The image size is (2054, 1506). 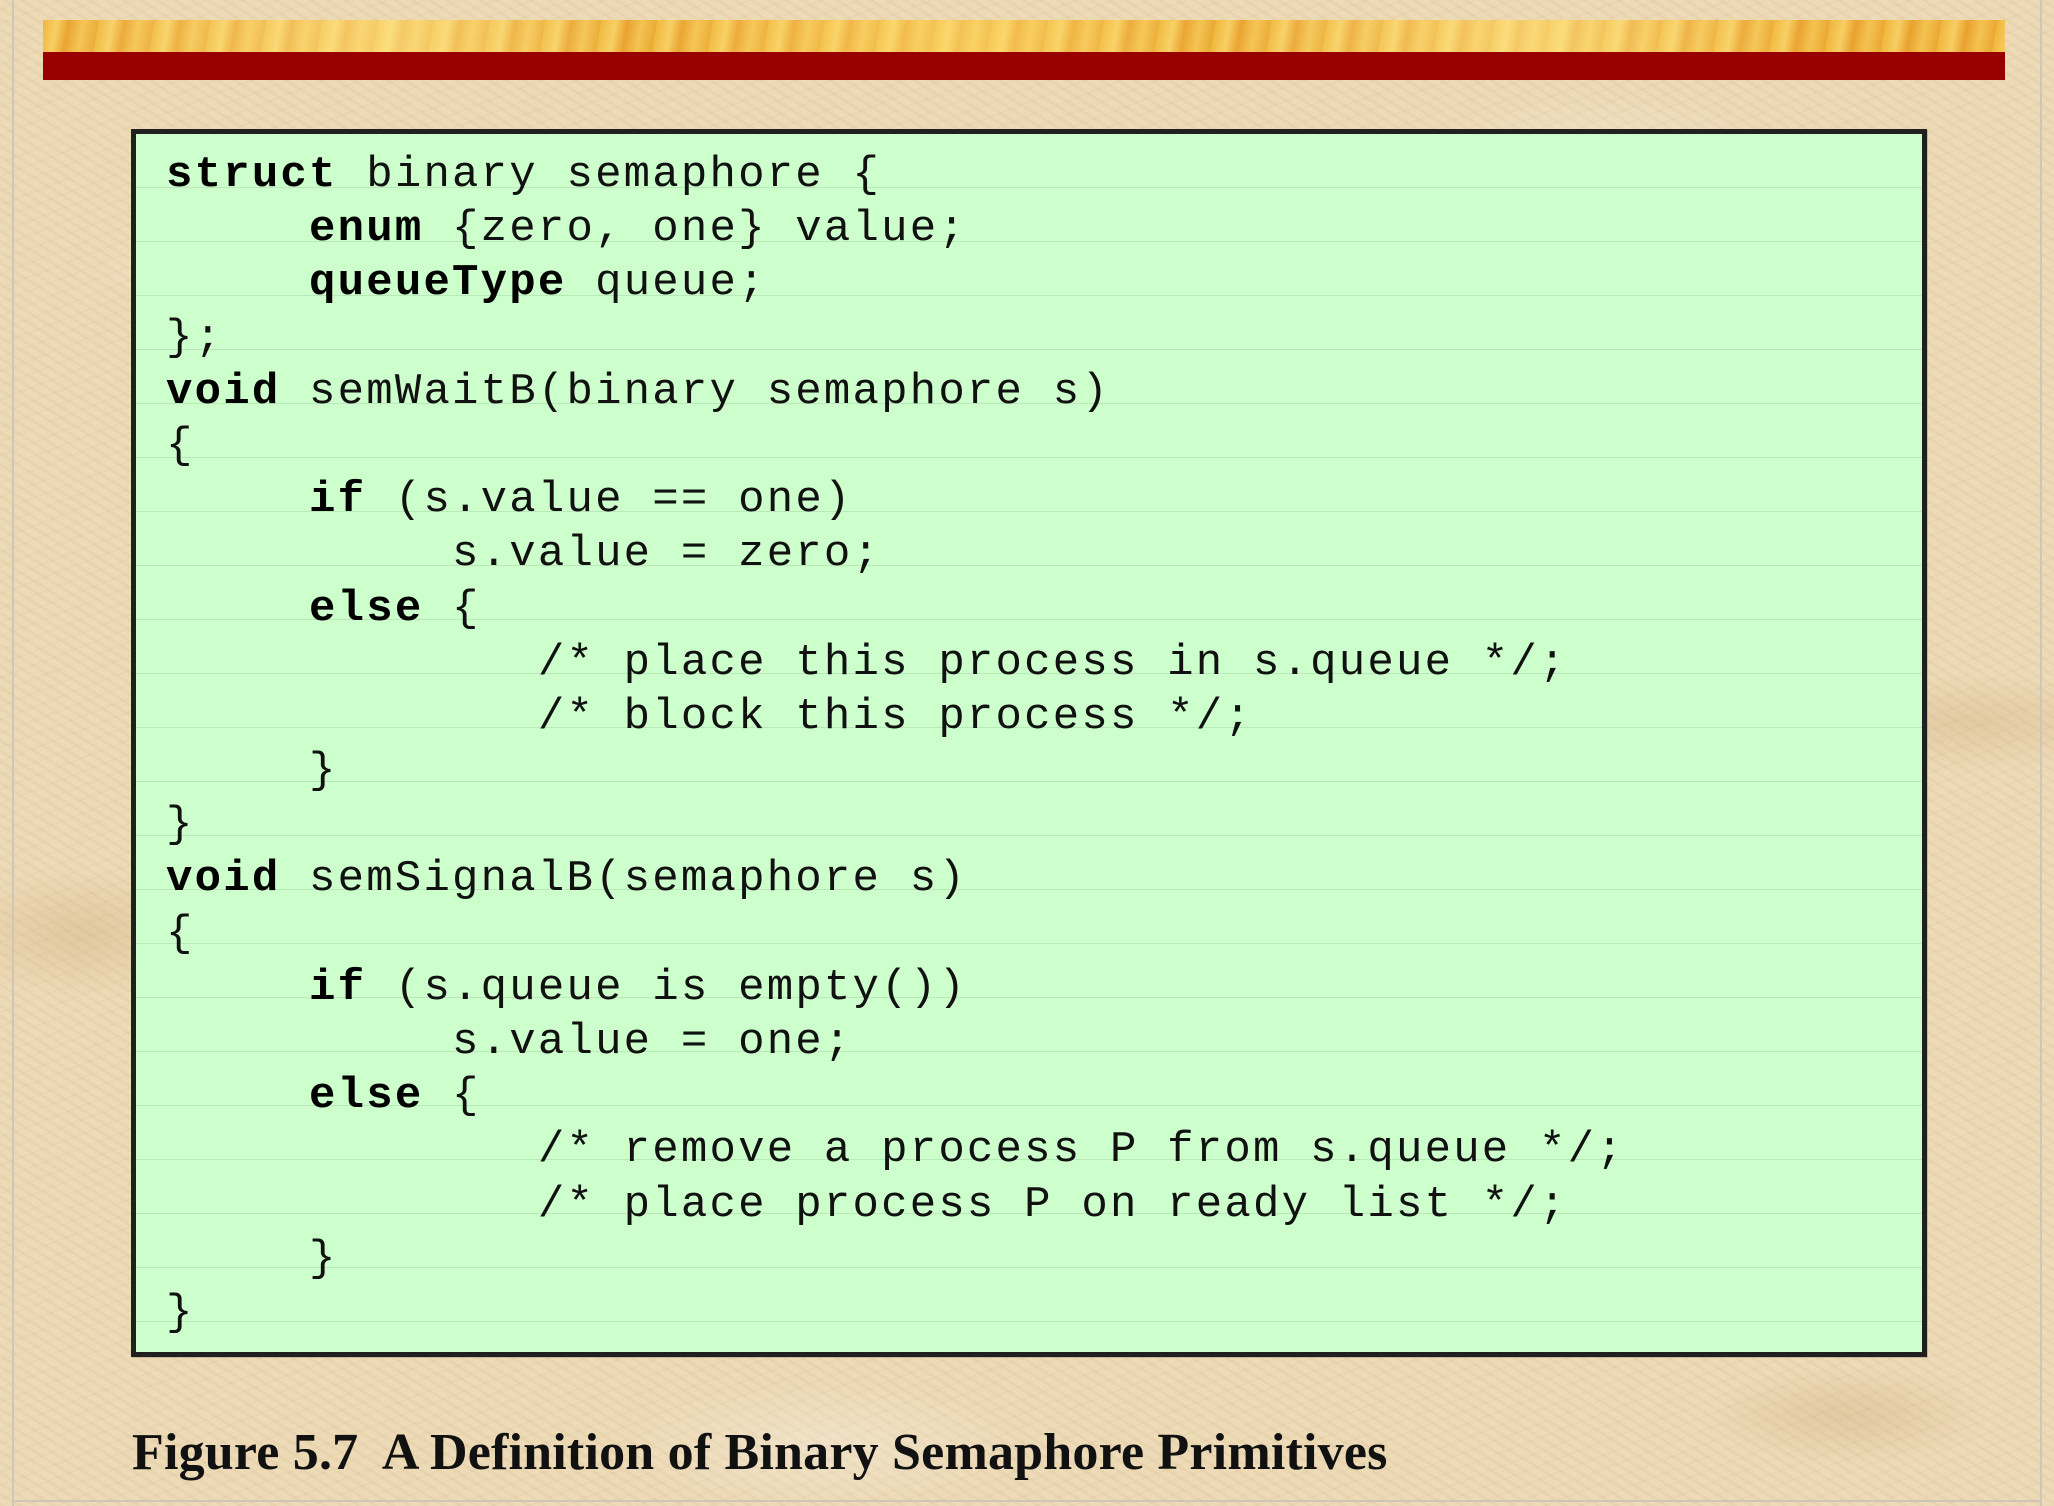 What do you see at coordinates (895, 283) in the screenshot?
I see `code-line: queueType queue;` at bounding box center [895, 283].